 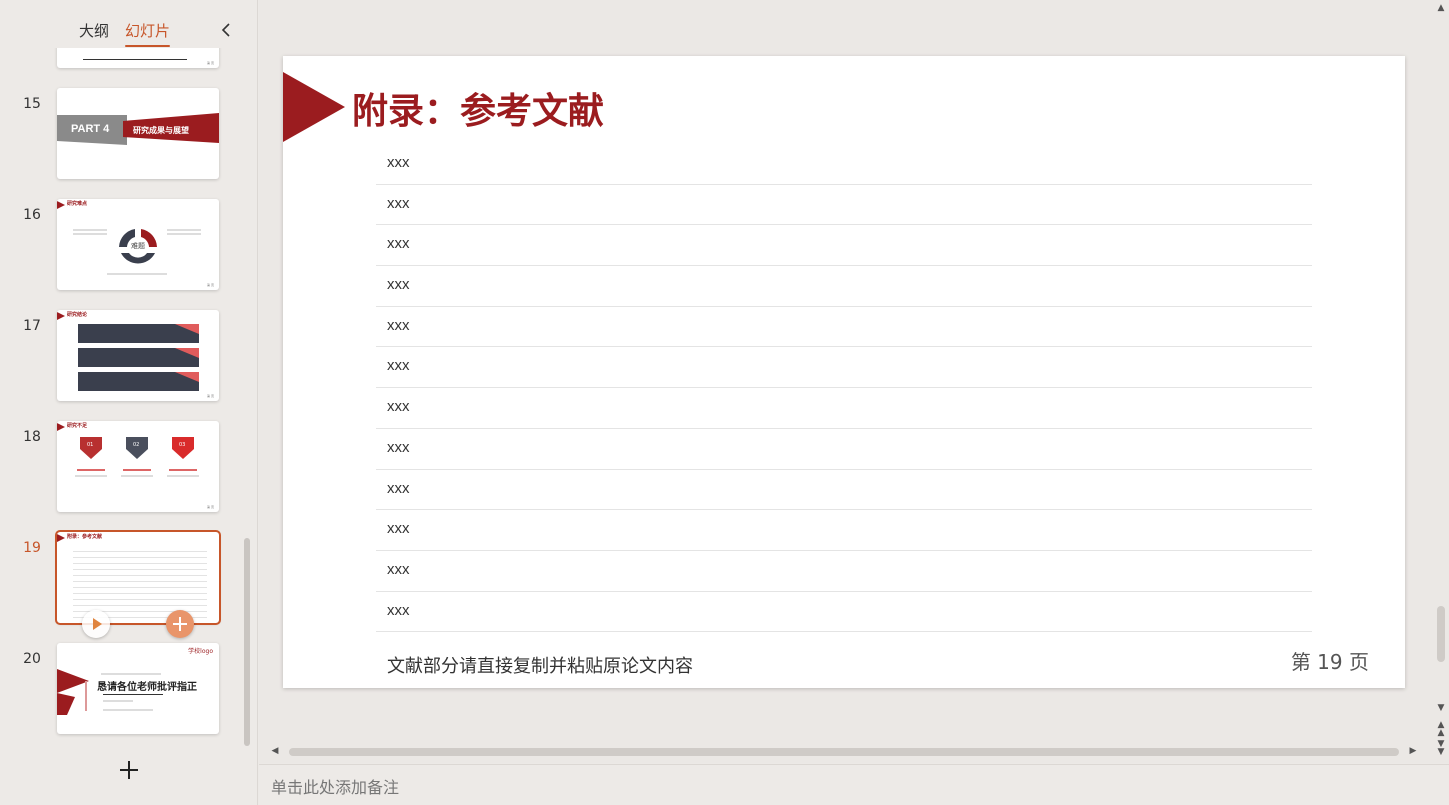 I want to click on horizontal-scrollbar: ◀ ▶, so click(x=844, y=752).